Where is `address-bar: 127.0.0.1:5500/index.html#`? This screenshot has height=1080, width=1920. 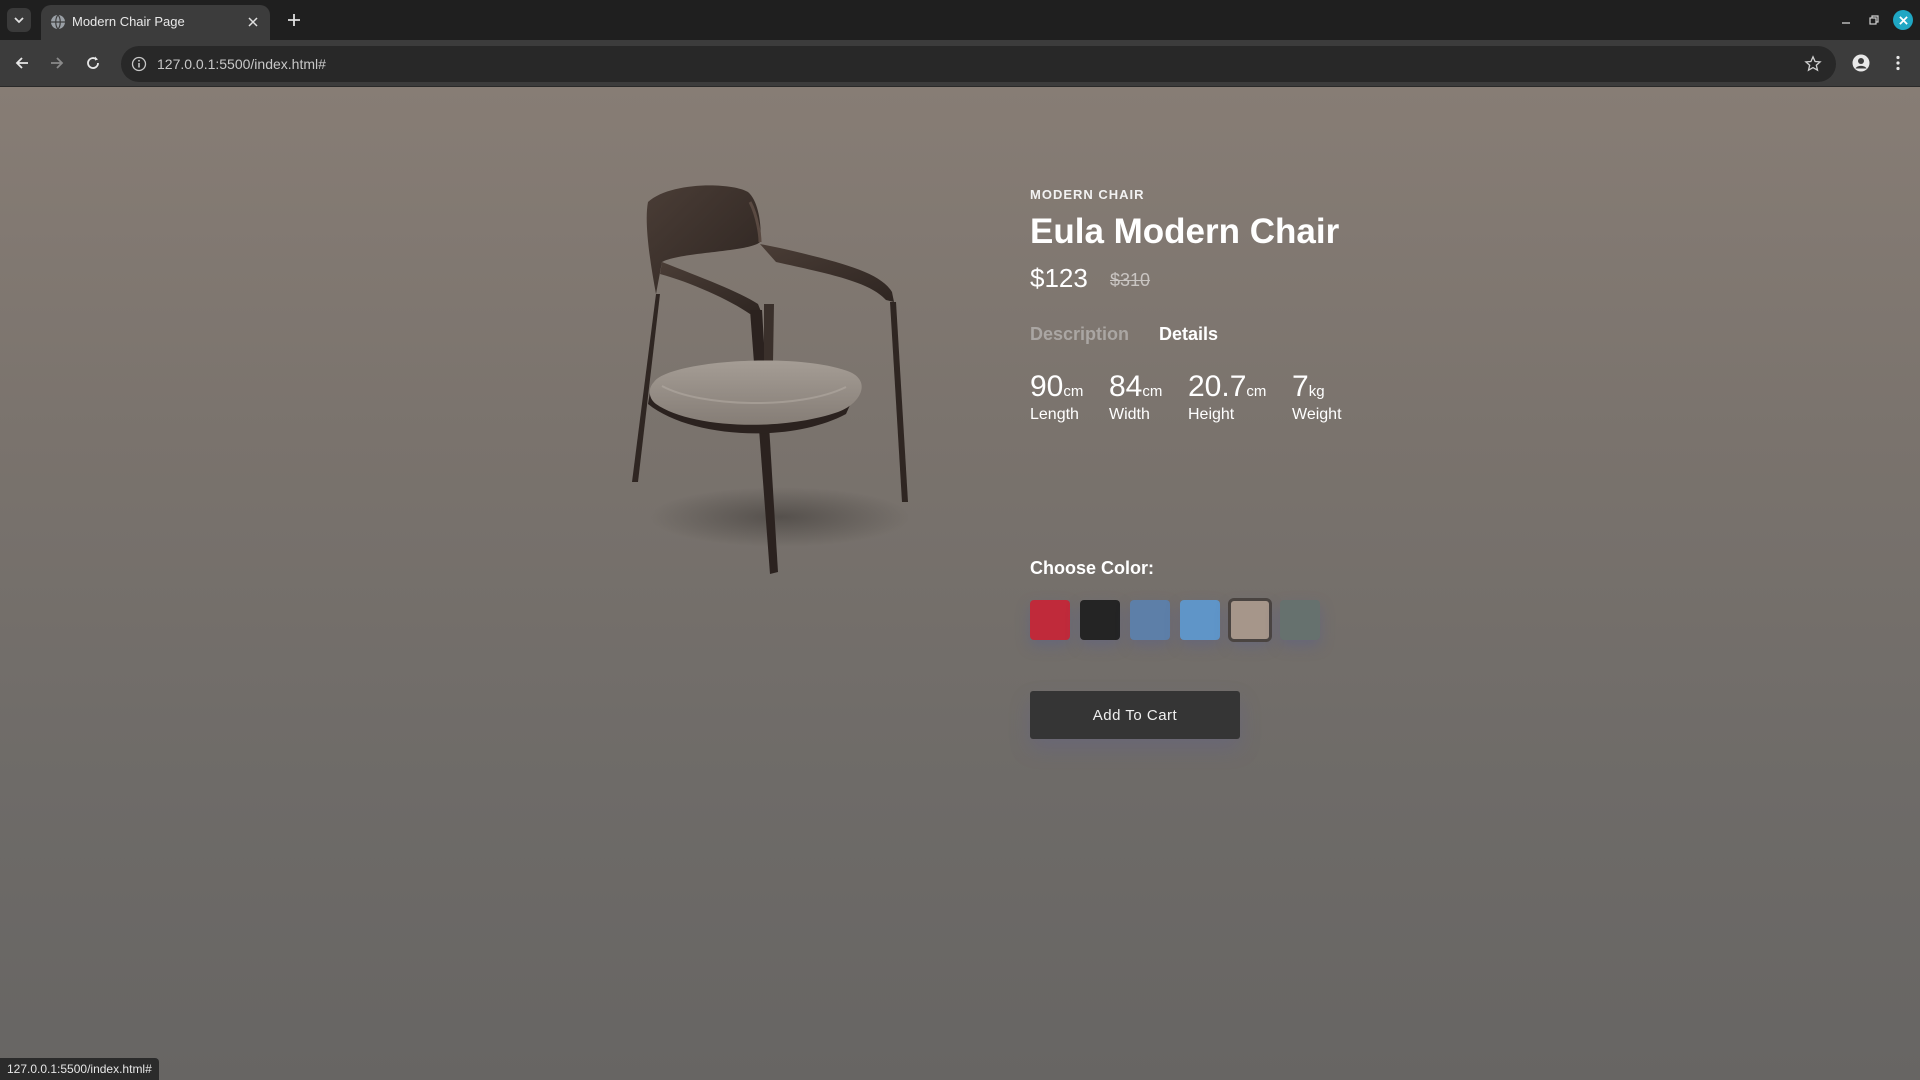 address-bar: 127.0.0.1:5500/index.html# is located at coordinates (978, 64).